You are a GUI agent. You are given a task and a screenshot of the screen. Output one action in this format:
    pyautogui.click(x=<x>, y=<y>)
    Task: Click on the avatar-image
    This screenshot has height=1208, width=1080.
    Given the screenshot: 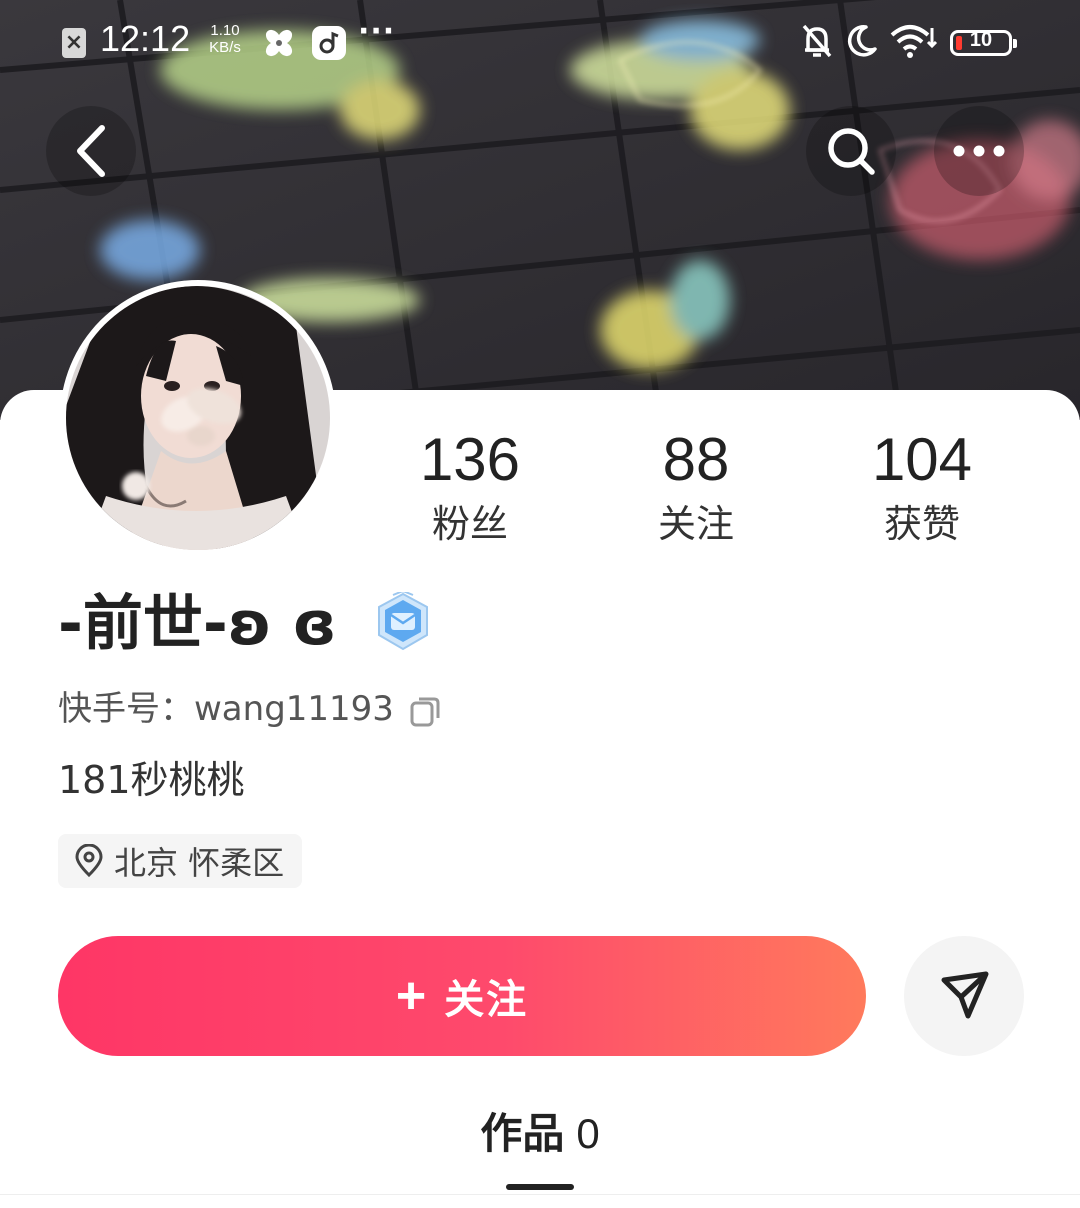 What is the action you would take?
    pyautogui.click(x=198, y=418)
    